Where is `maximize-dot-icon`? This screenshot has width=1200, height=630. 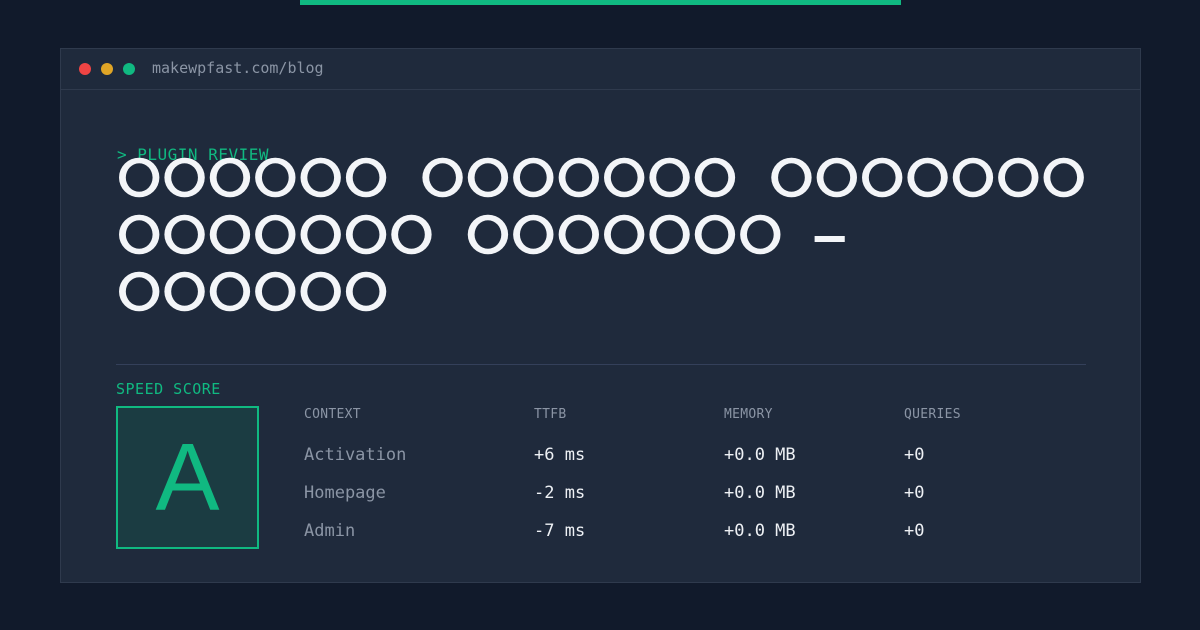
maximize-dot-icon is located at coordinates (129, 69).